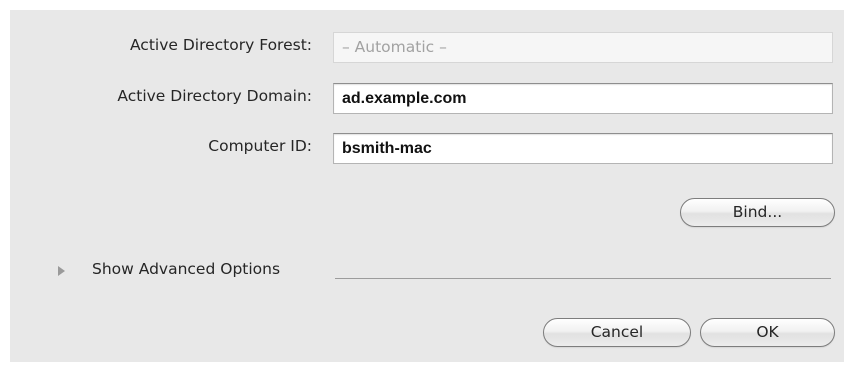 Image resolution: width=854 pixels, height=372 pixels. Describe the element at coordinates (583, 278) in the screenshot. I see `advanced-divider` at that location.